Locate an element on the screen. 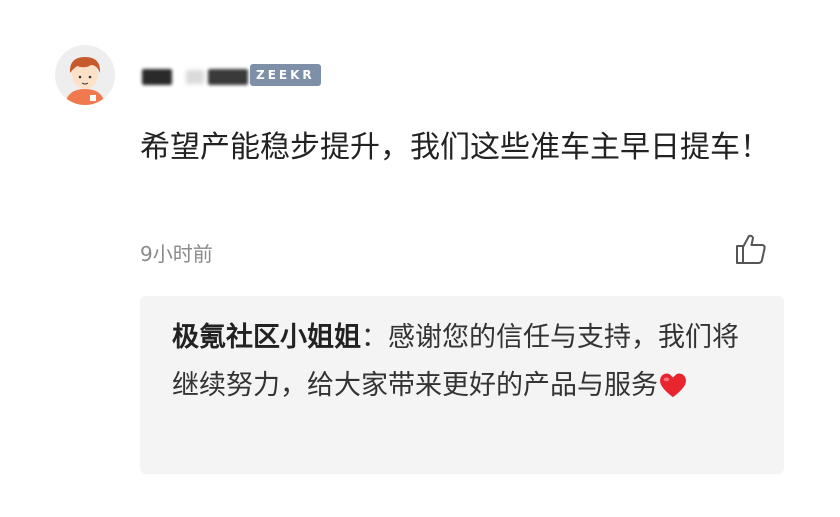  reply-content: 极氪社区小姐姐：感谢您的信任与支持，我们将继续努力，给大家带来更好的产品与服务 is located at coordinates (467, 362).